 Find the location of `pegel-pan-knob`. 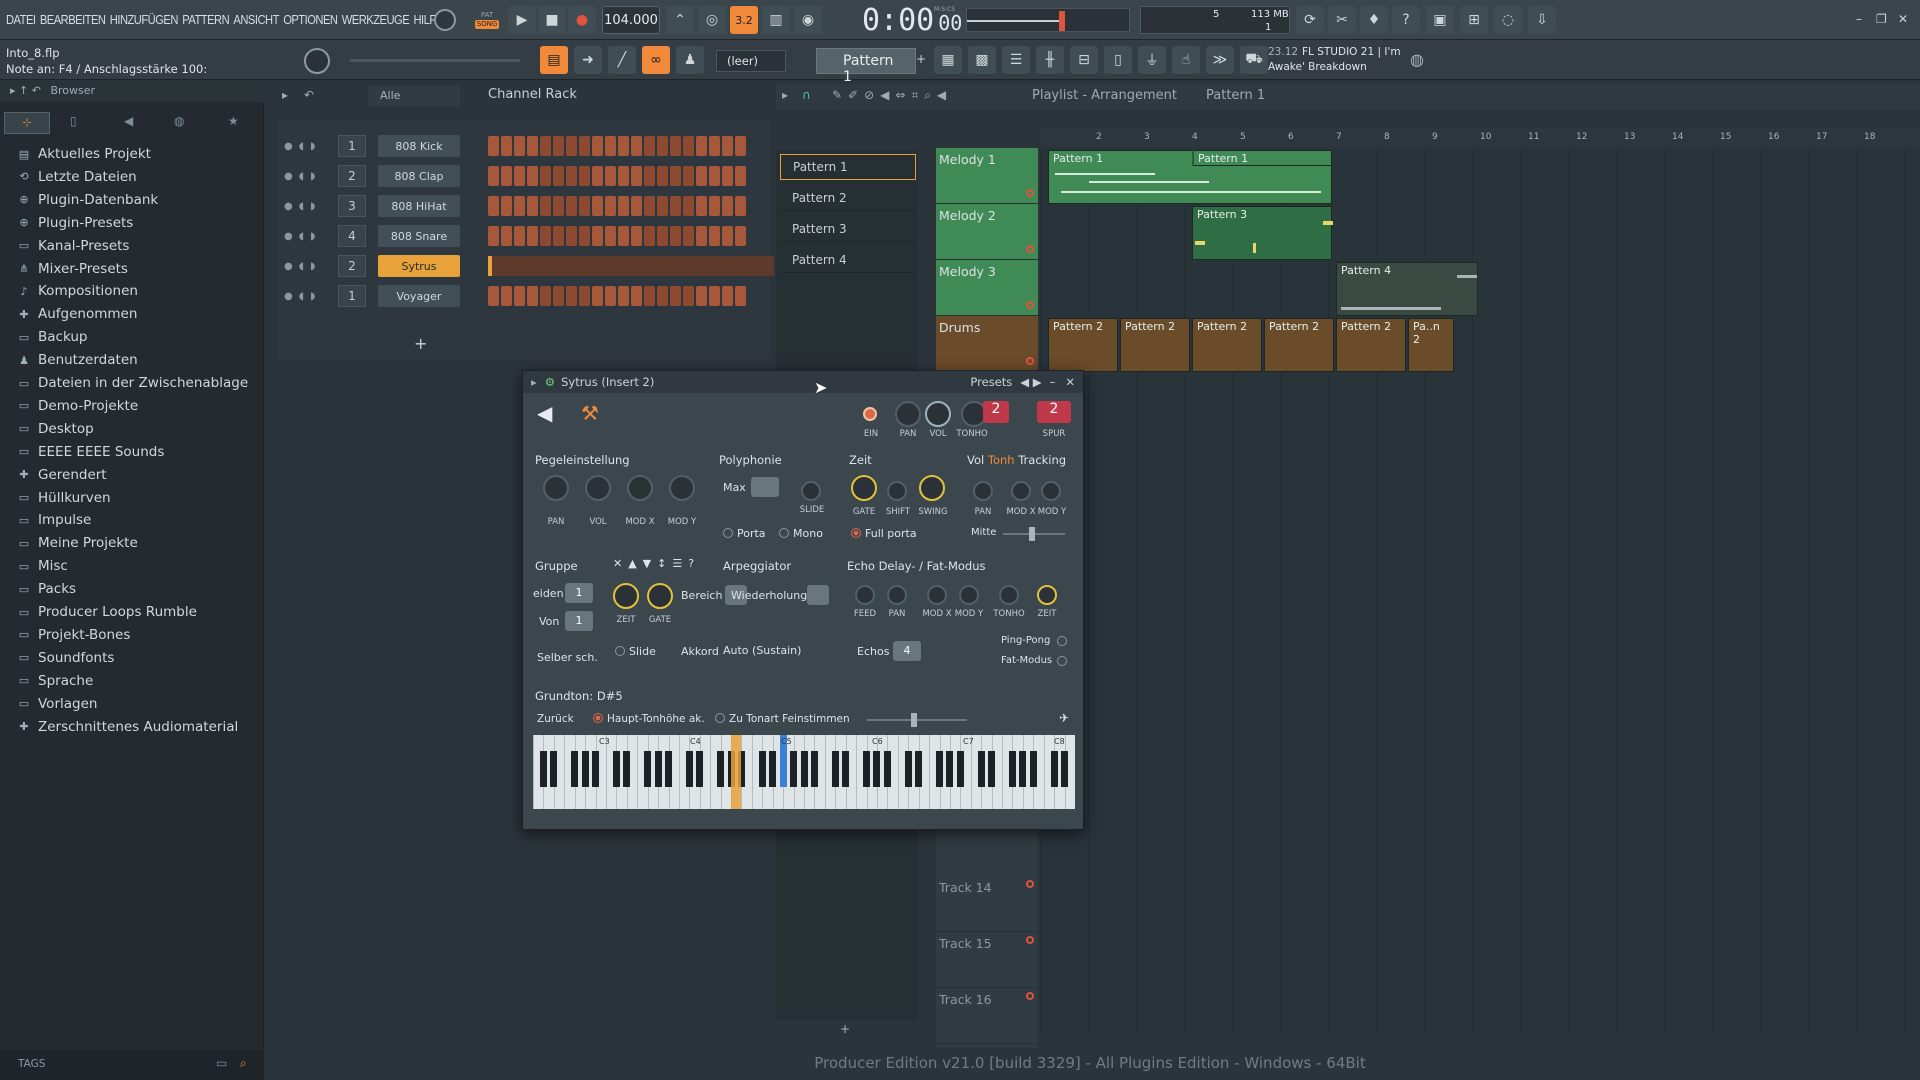

pegel-pan-knob is located at coordinates (556, 488).